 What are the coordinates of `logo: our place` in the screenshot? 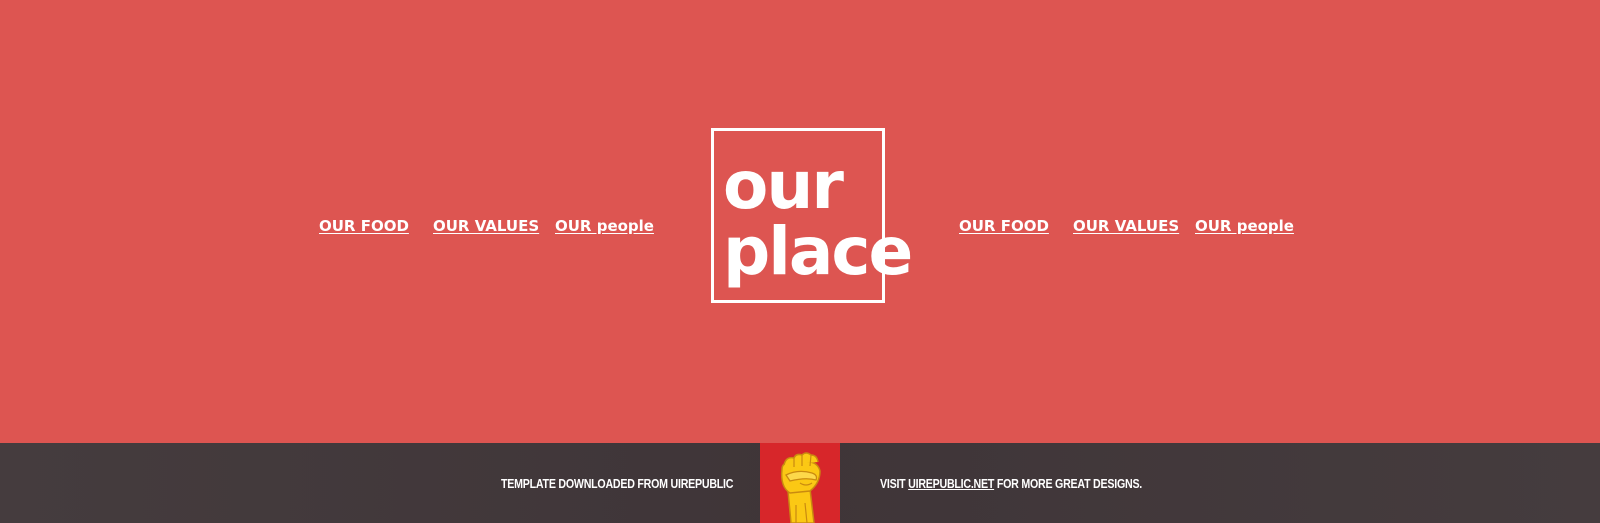 It's located at (812, 215).